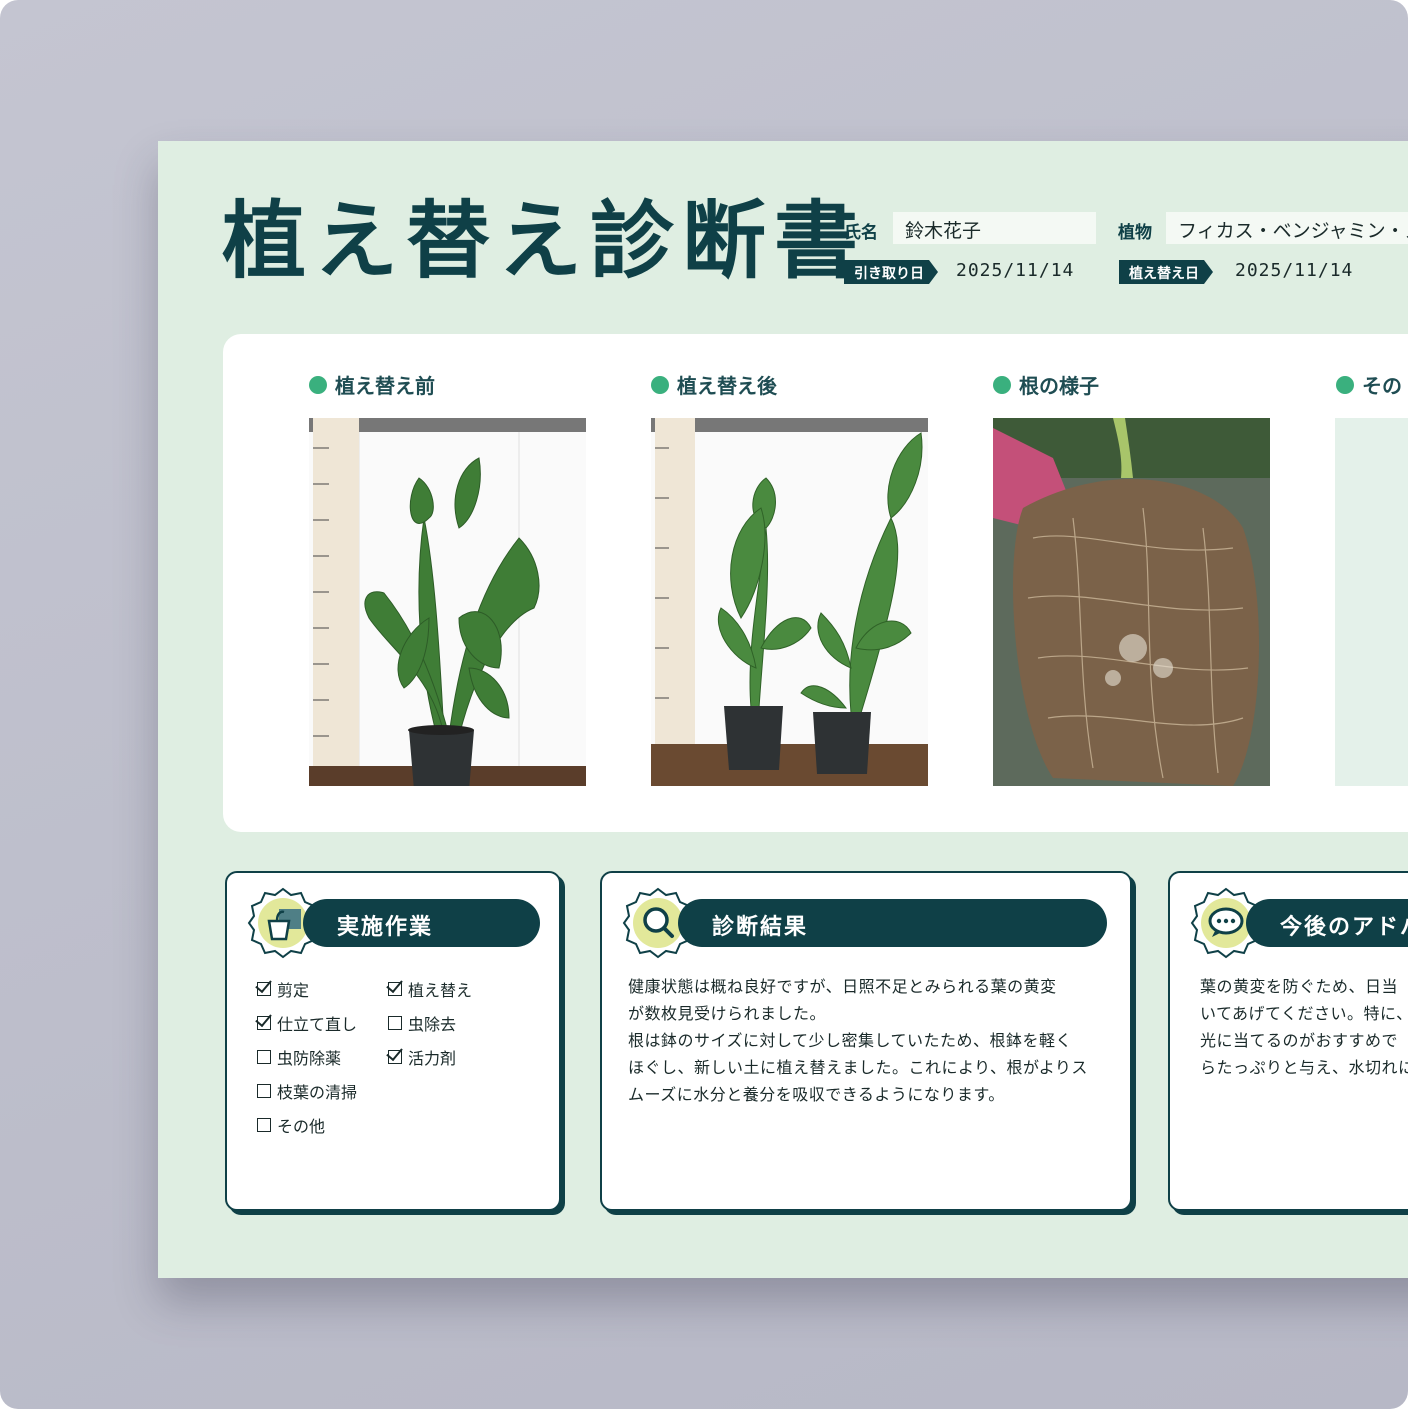 The image size is (1408, 1409). Describe the element at coordinates (861, 233) in the screenshot. I see `name-label: 氏名` at that location.